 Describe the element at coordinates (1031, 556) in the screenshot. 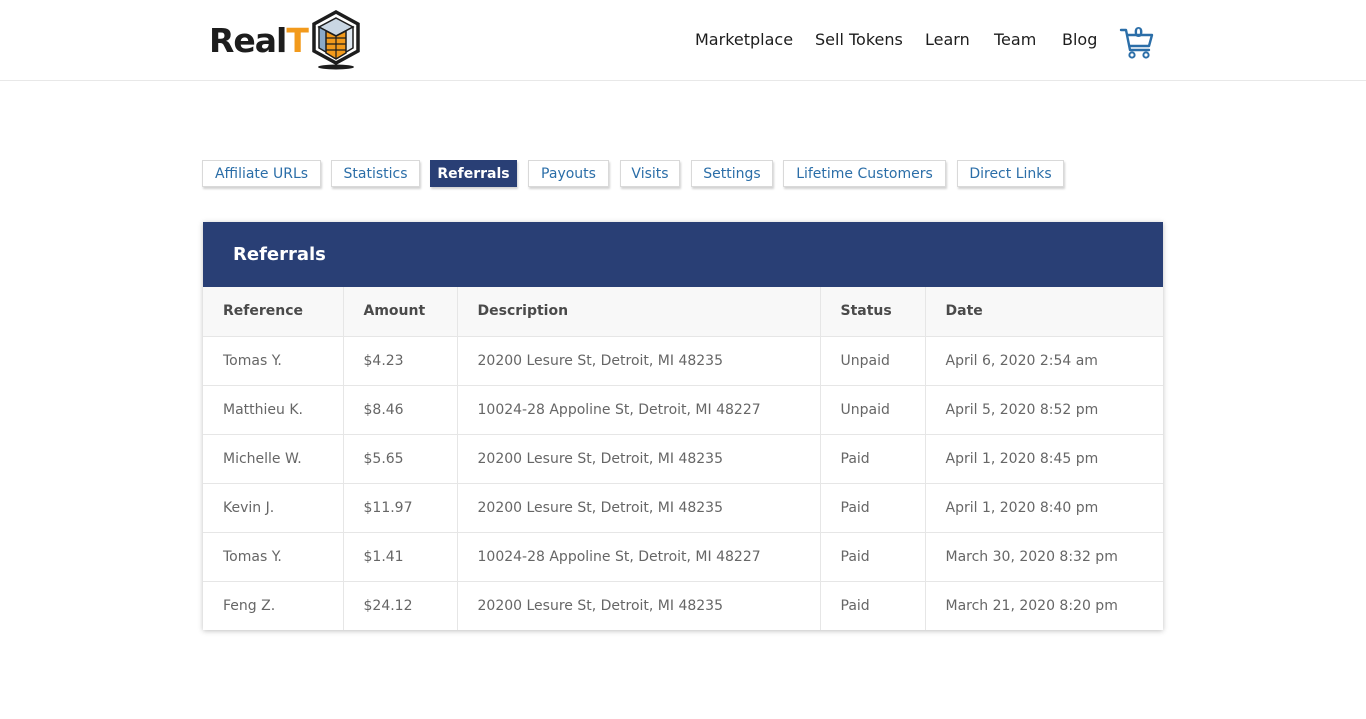

I see `cell-date: March 30, 2020 8:32 pm` at that location.